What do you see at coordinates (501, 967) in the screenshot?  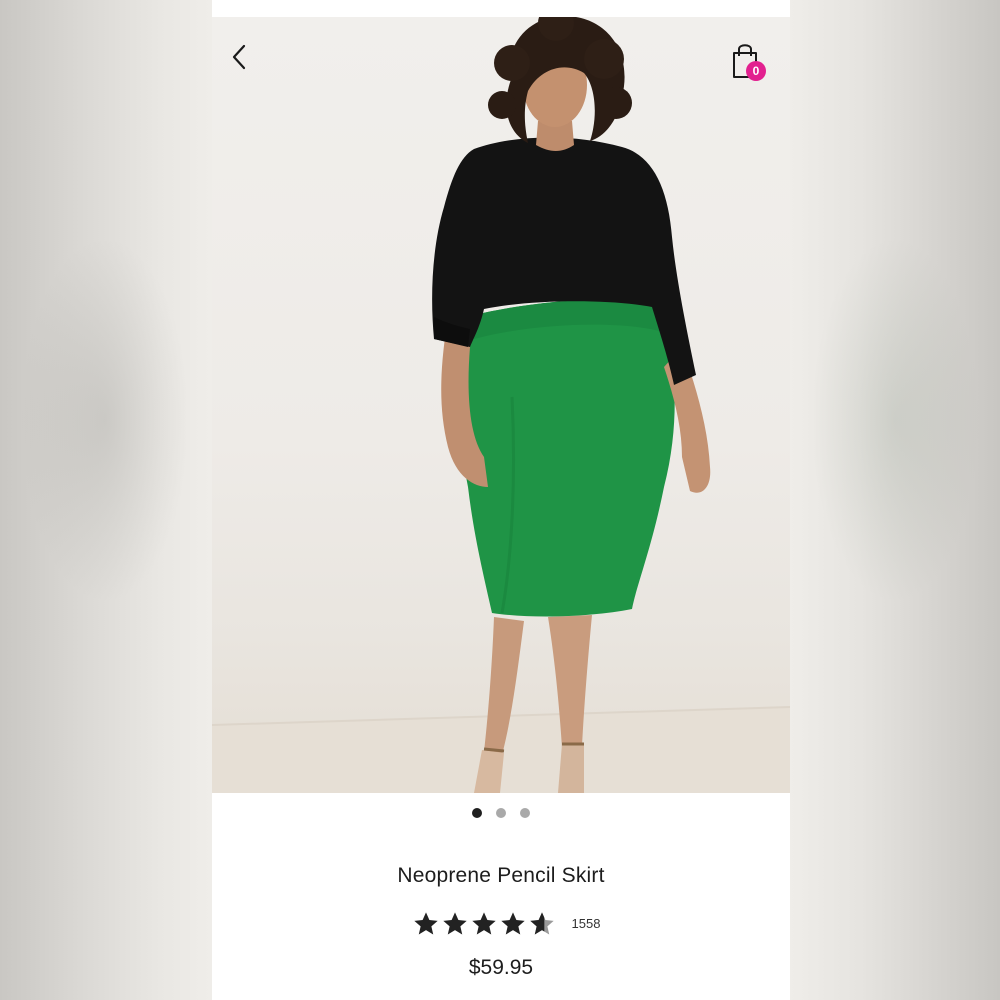 I see `product-price: $59.95` at bounding box center [501, 967].